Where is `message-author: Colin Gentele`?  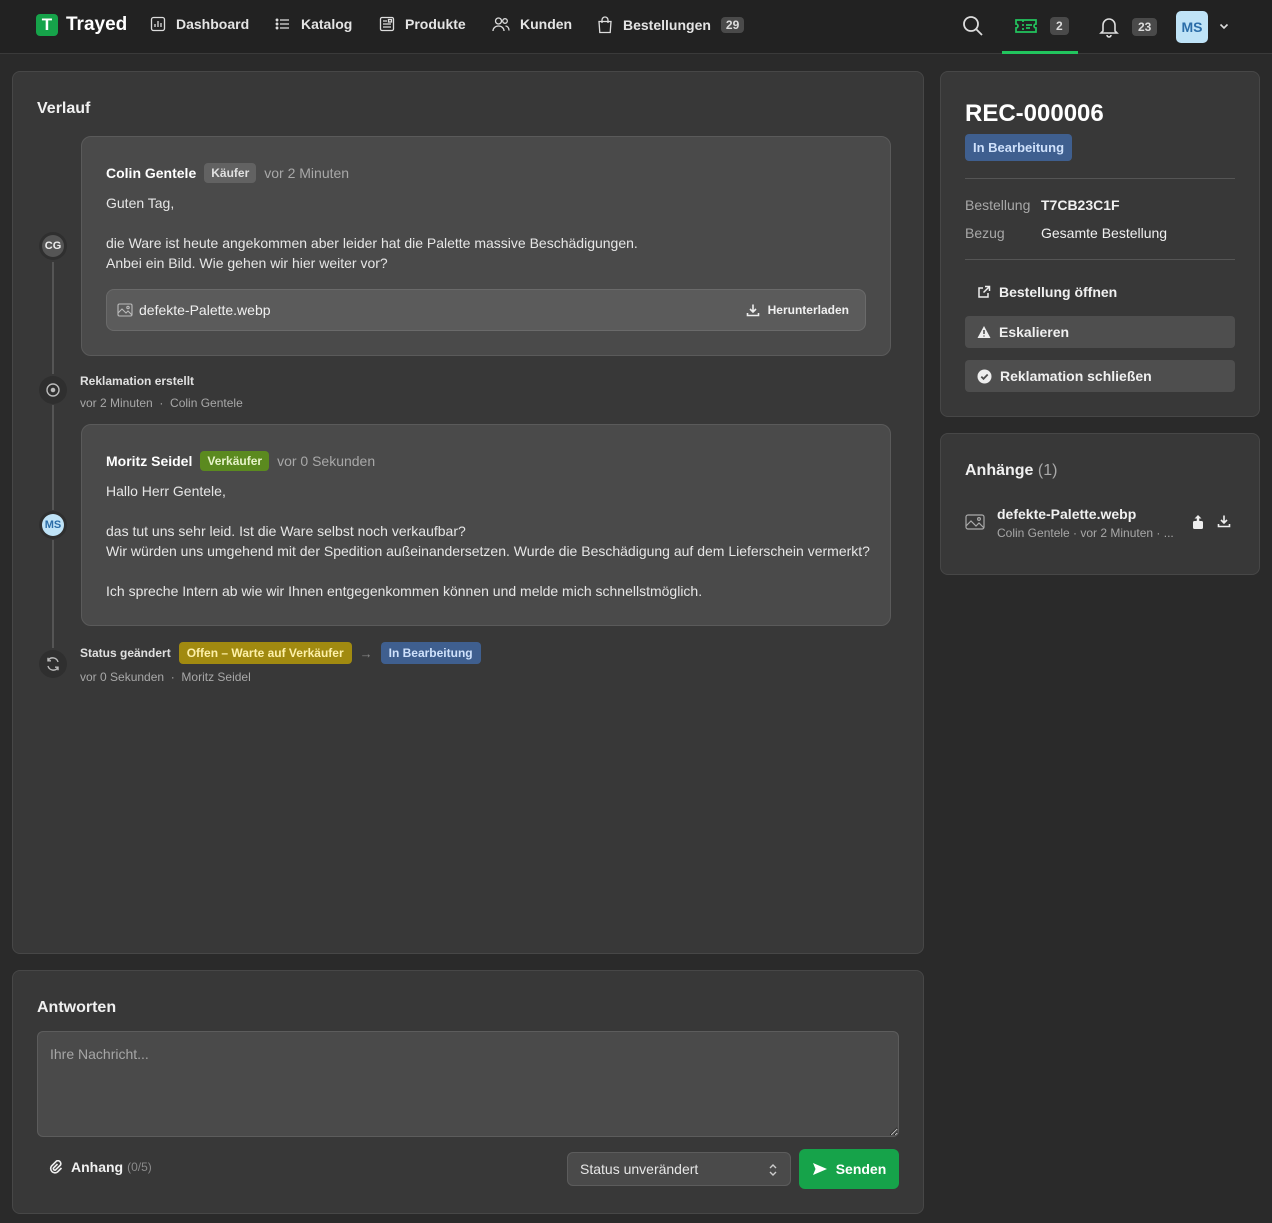 message-author: Colin Gentele is located at coordinates (151, 173).